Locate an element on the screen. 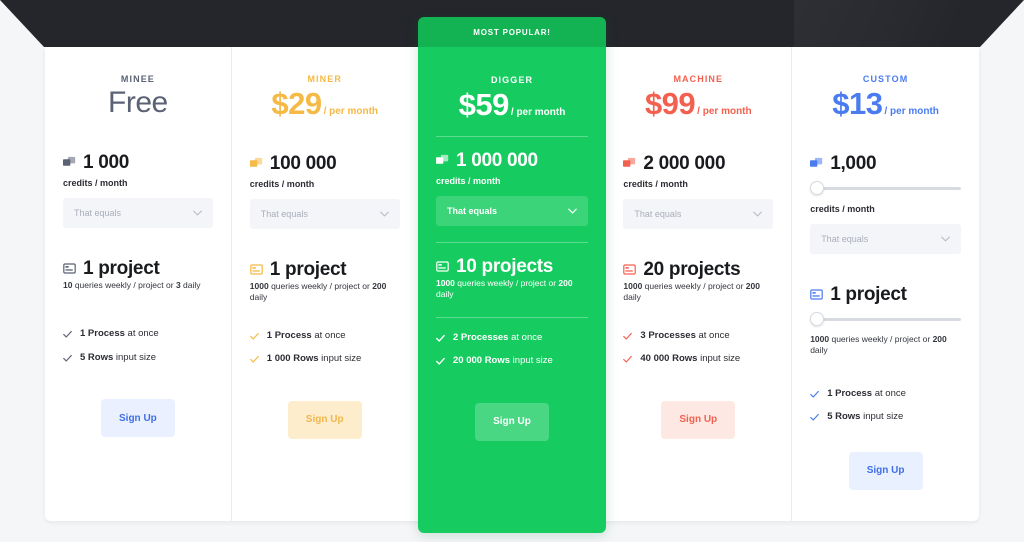 This screenshot has width=1024, height=542. feature-item: 1 000 Rows input size is located at coordinates (324, 359).